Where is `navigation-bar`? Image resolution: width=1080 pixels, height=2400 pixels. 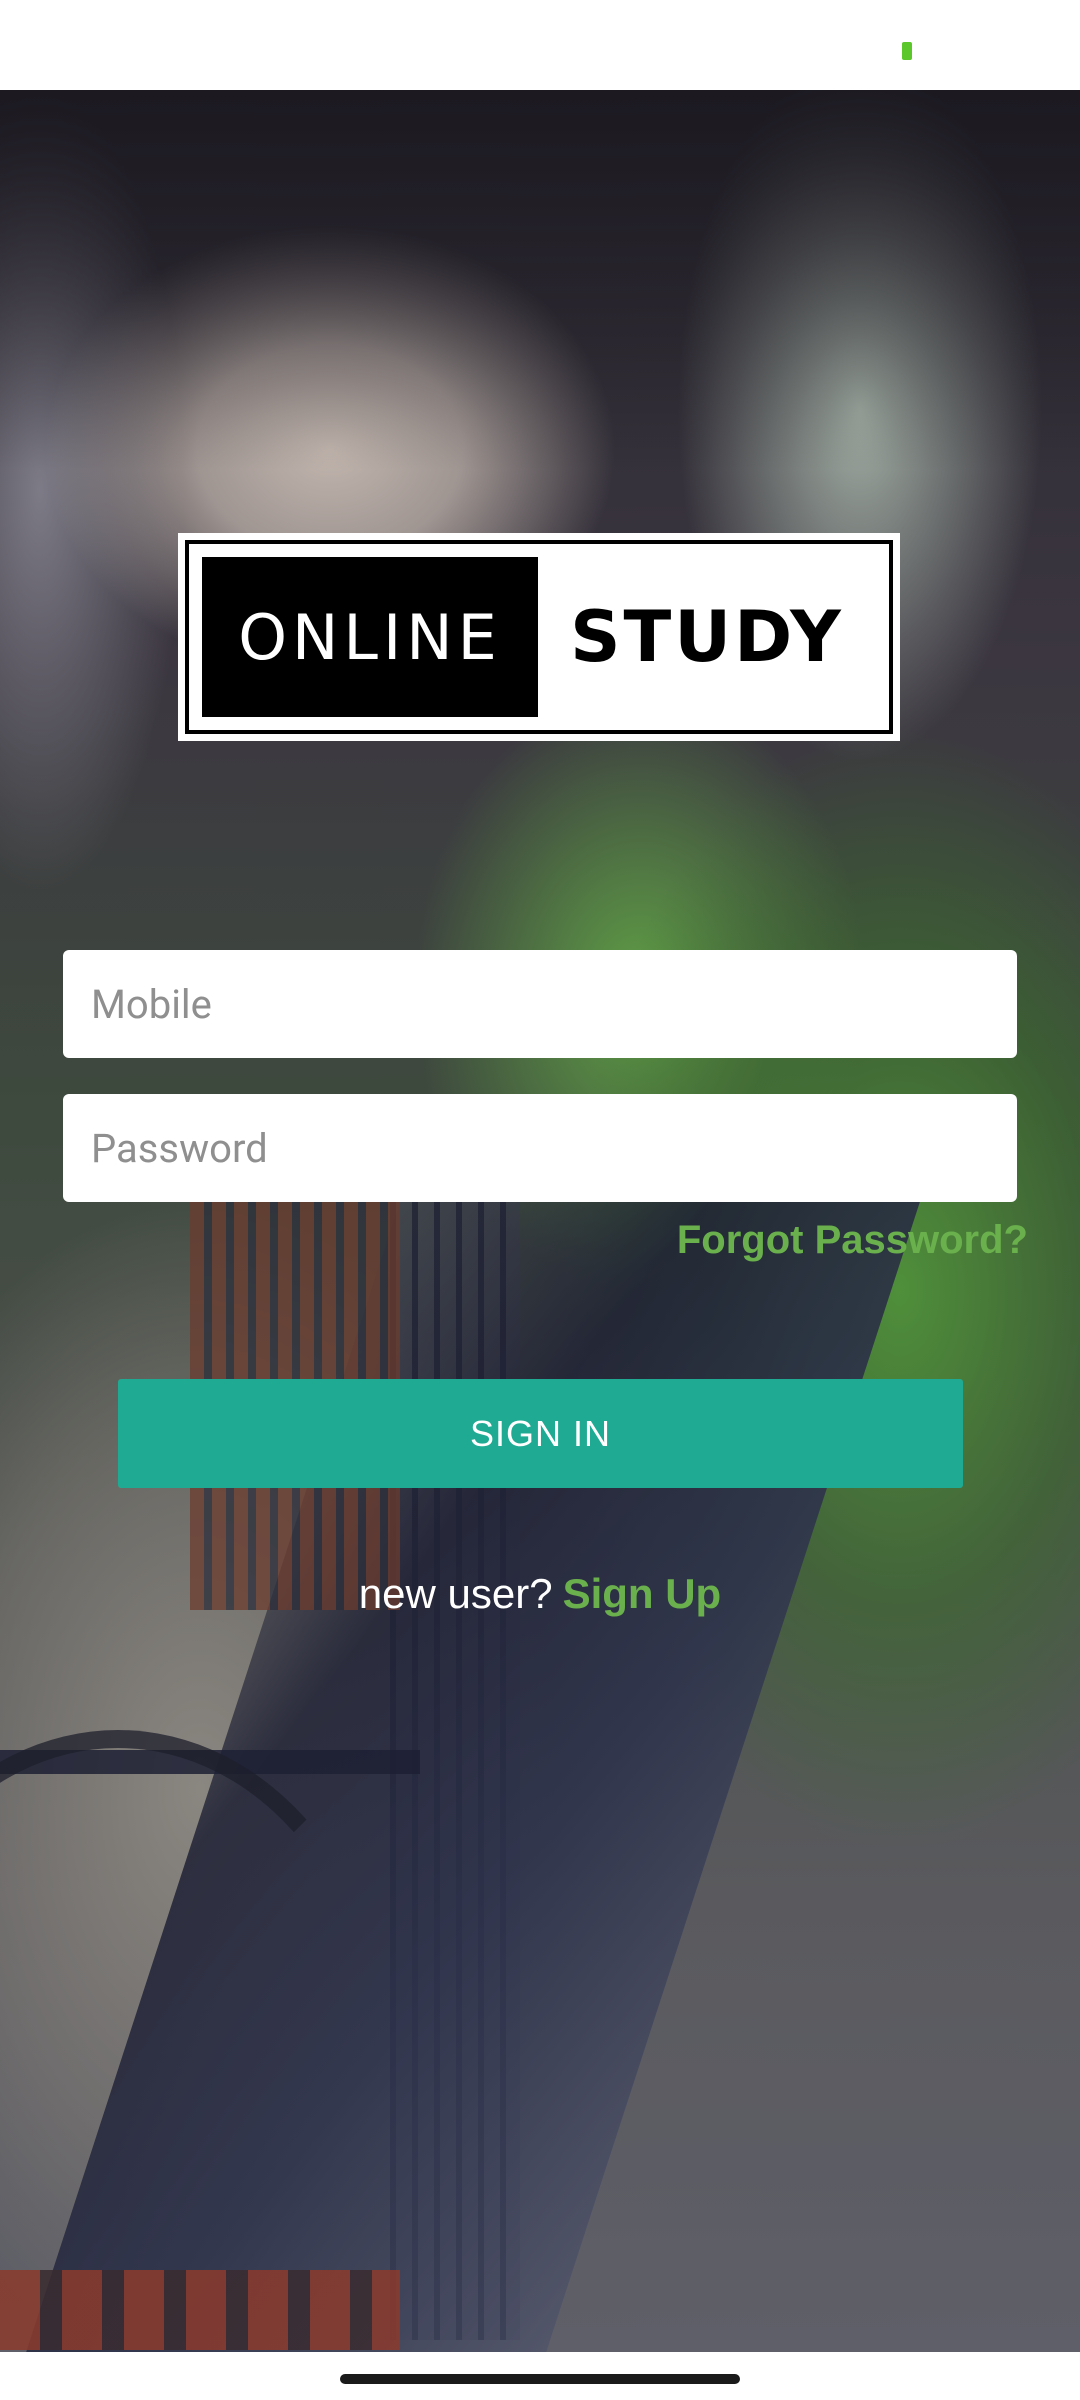 navigation-bar is located at coordinates (540, 2376).